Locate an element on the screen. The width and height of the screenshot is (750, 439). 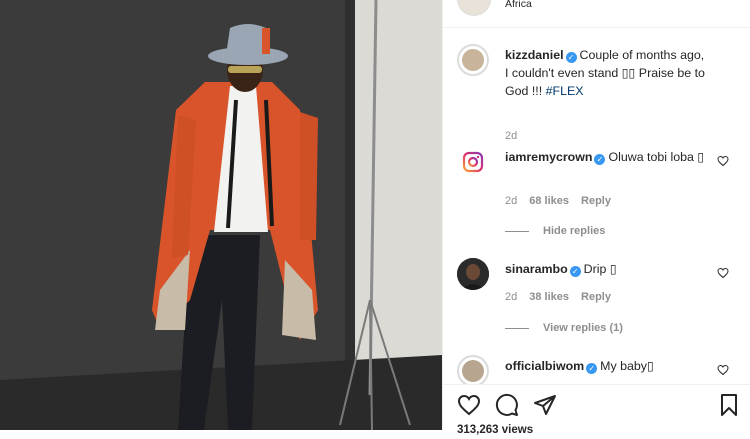
comment-icon is located at coordinates (507, 405).